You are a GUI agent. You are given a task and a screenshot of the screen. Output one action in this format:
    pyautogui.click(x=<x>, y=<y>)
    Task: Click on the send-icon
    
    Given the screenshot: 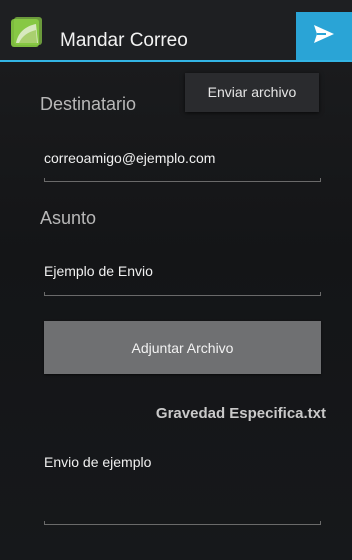 What is the action you would take?
    pyautogui.click(x=324, y=36)
    